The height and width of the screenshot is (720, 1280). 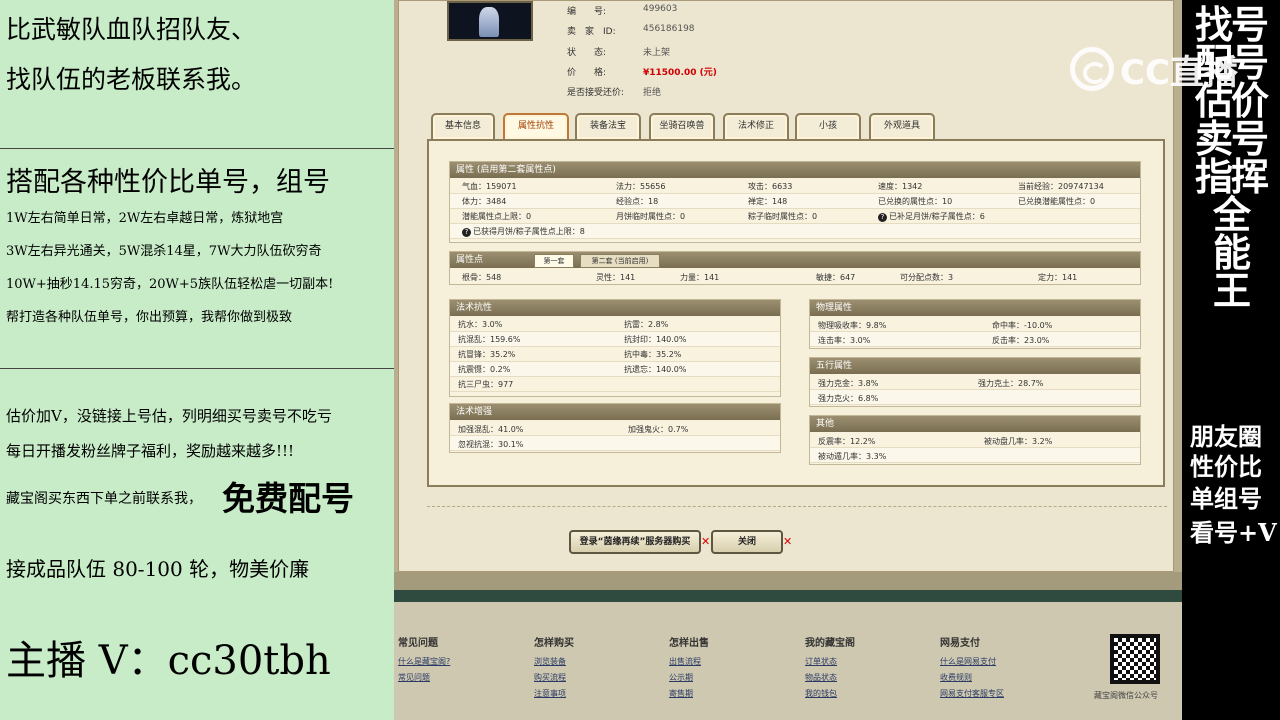 What do you see at coordinates (641, 186) in the screenshot?
I see `attr-cell: 法力：55656` at bounding box center [641, 186].